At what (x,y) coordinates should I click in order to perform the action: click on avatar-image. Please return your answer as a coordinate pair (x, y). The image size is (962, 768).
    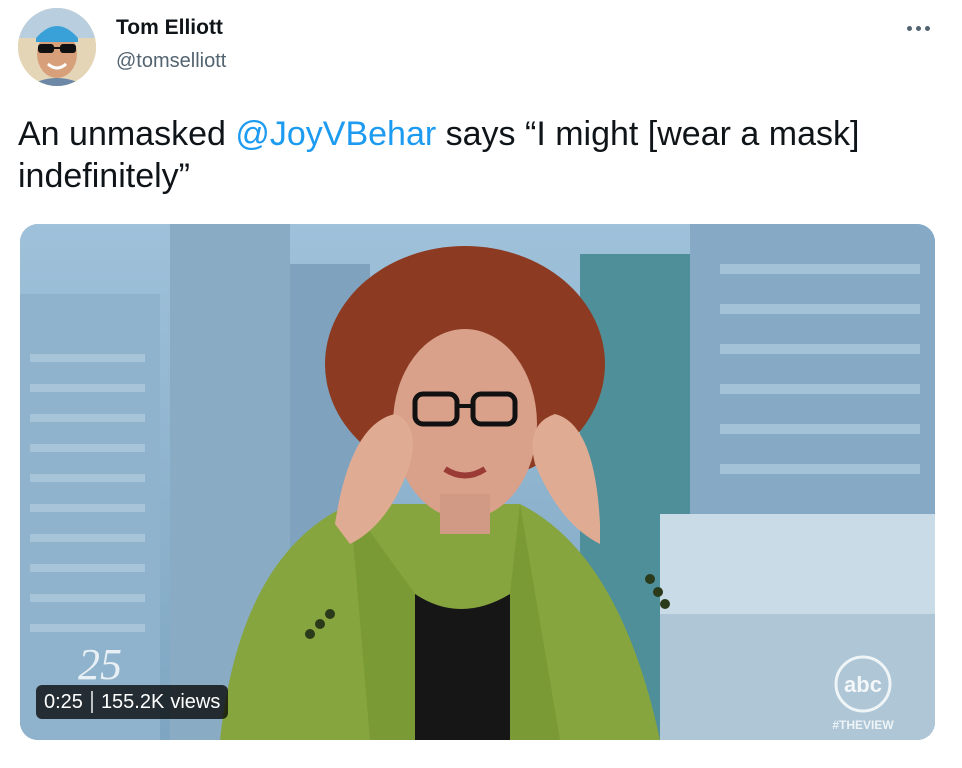
    Looking at the image, I should click on (57, 47).